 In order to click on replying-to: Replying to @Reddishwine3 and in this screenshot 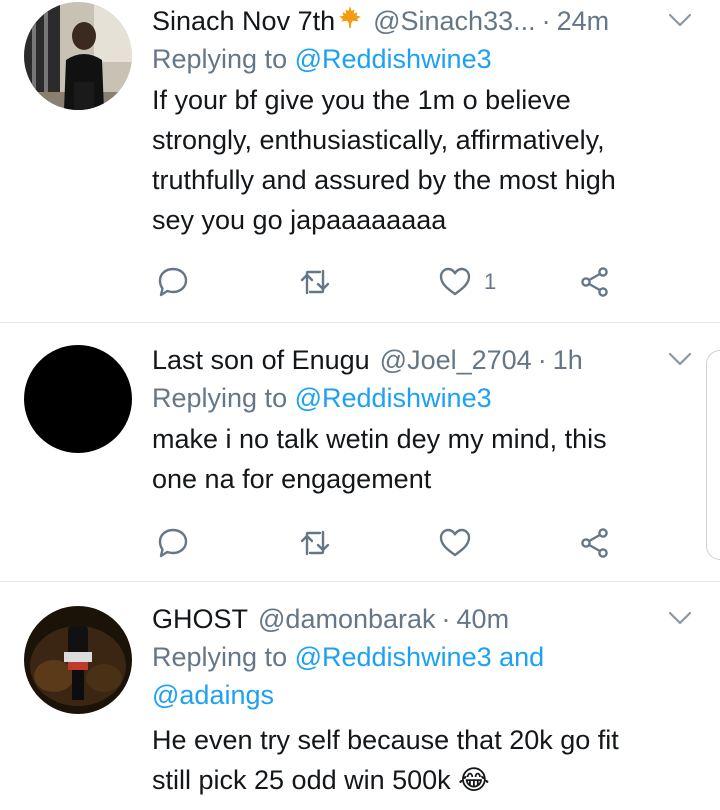, I will do `click(424, 657)`.